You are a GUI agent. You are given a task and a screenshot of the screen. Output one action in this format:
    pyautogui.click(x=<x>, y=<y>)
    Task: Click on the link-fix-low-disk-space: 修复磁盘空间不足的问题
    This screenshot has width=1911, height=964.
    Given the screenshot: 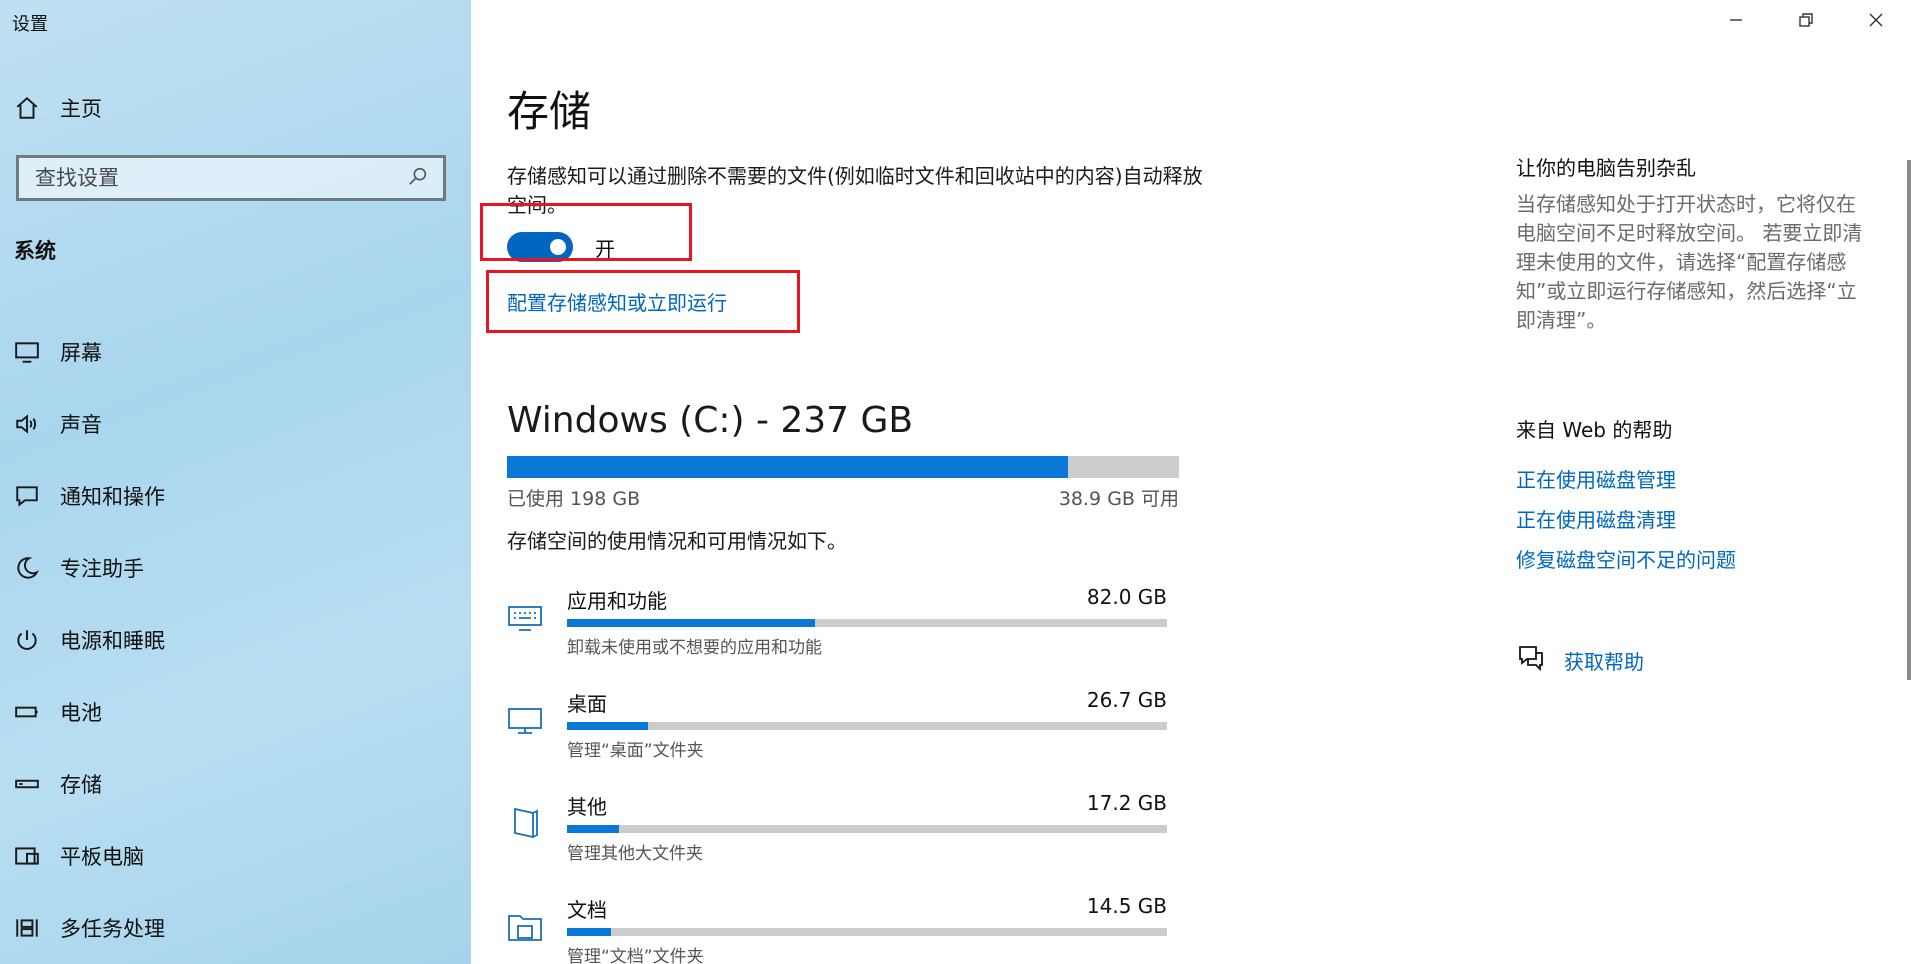 What is the action you would take?
    pyautogui.click(x=1626, y=558)
    